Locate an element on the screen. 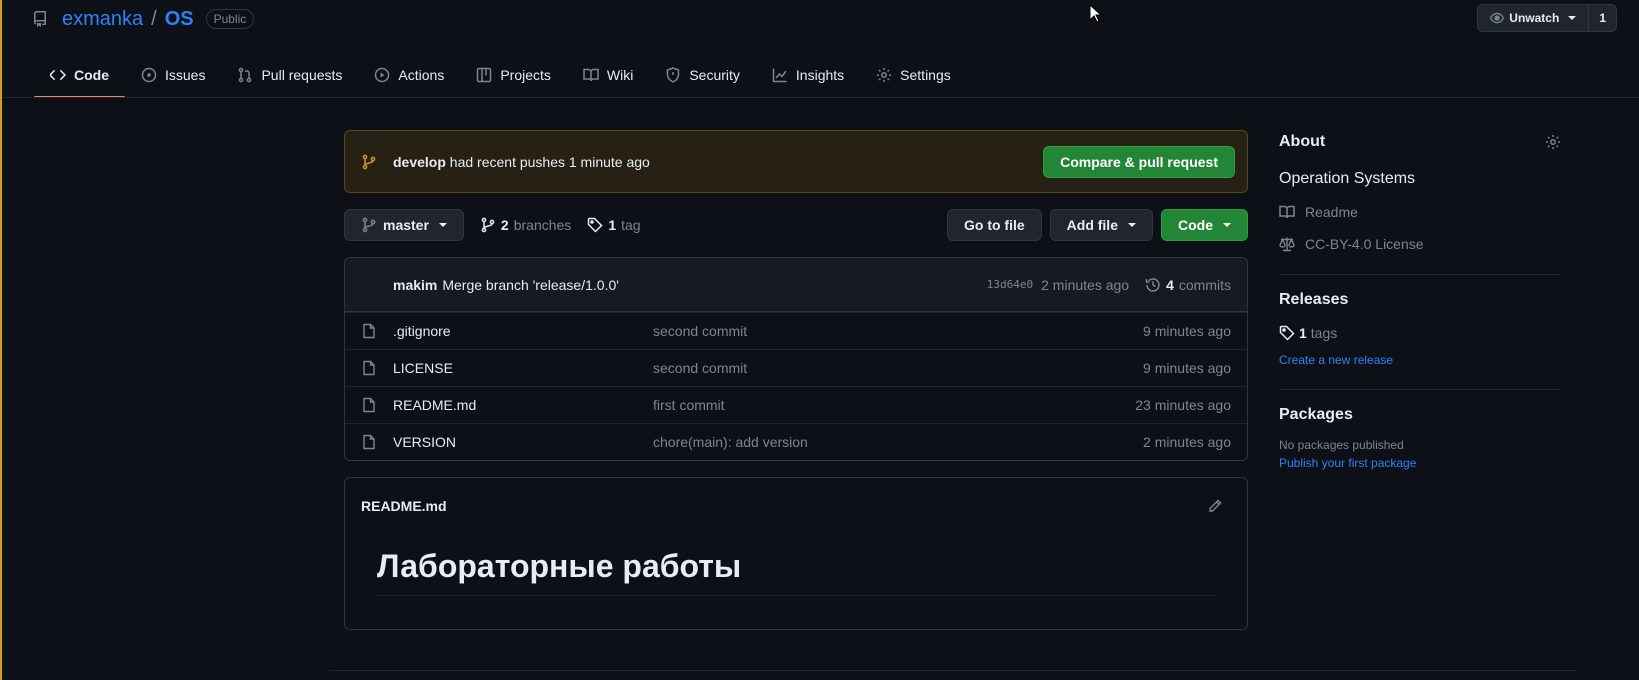 Image resolution: width=1639 pixels, height=680 pixels. repo-icon is located at coordinates (40, 19).